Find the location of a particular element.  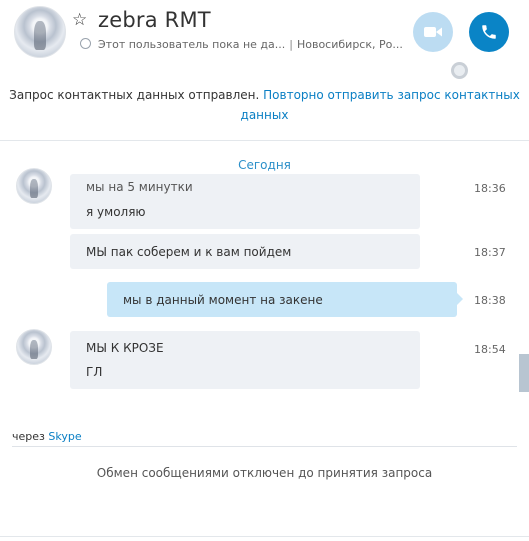

message-time: 18:54 is located at coordinates (490, 349).